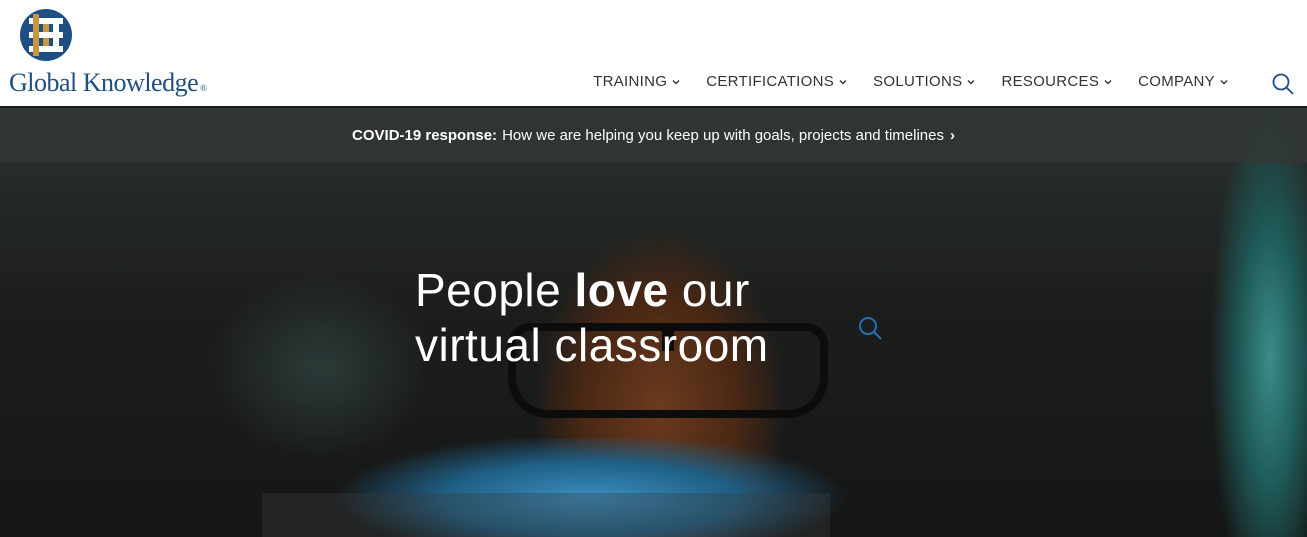 This screenshot has width=1307, height=537. What do you see at coordinates (46, 35) in the screenshot?
I see `logo-globe-icon` at bounding box center [46, 35].